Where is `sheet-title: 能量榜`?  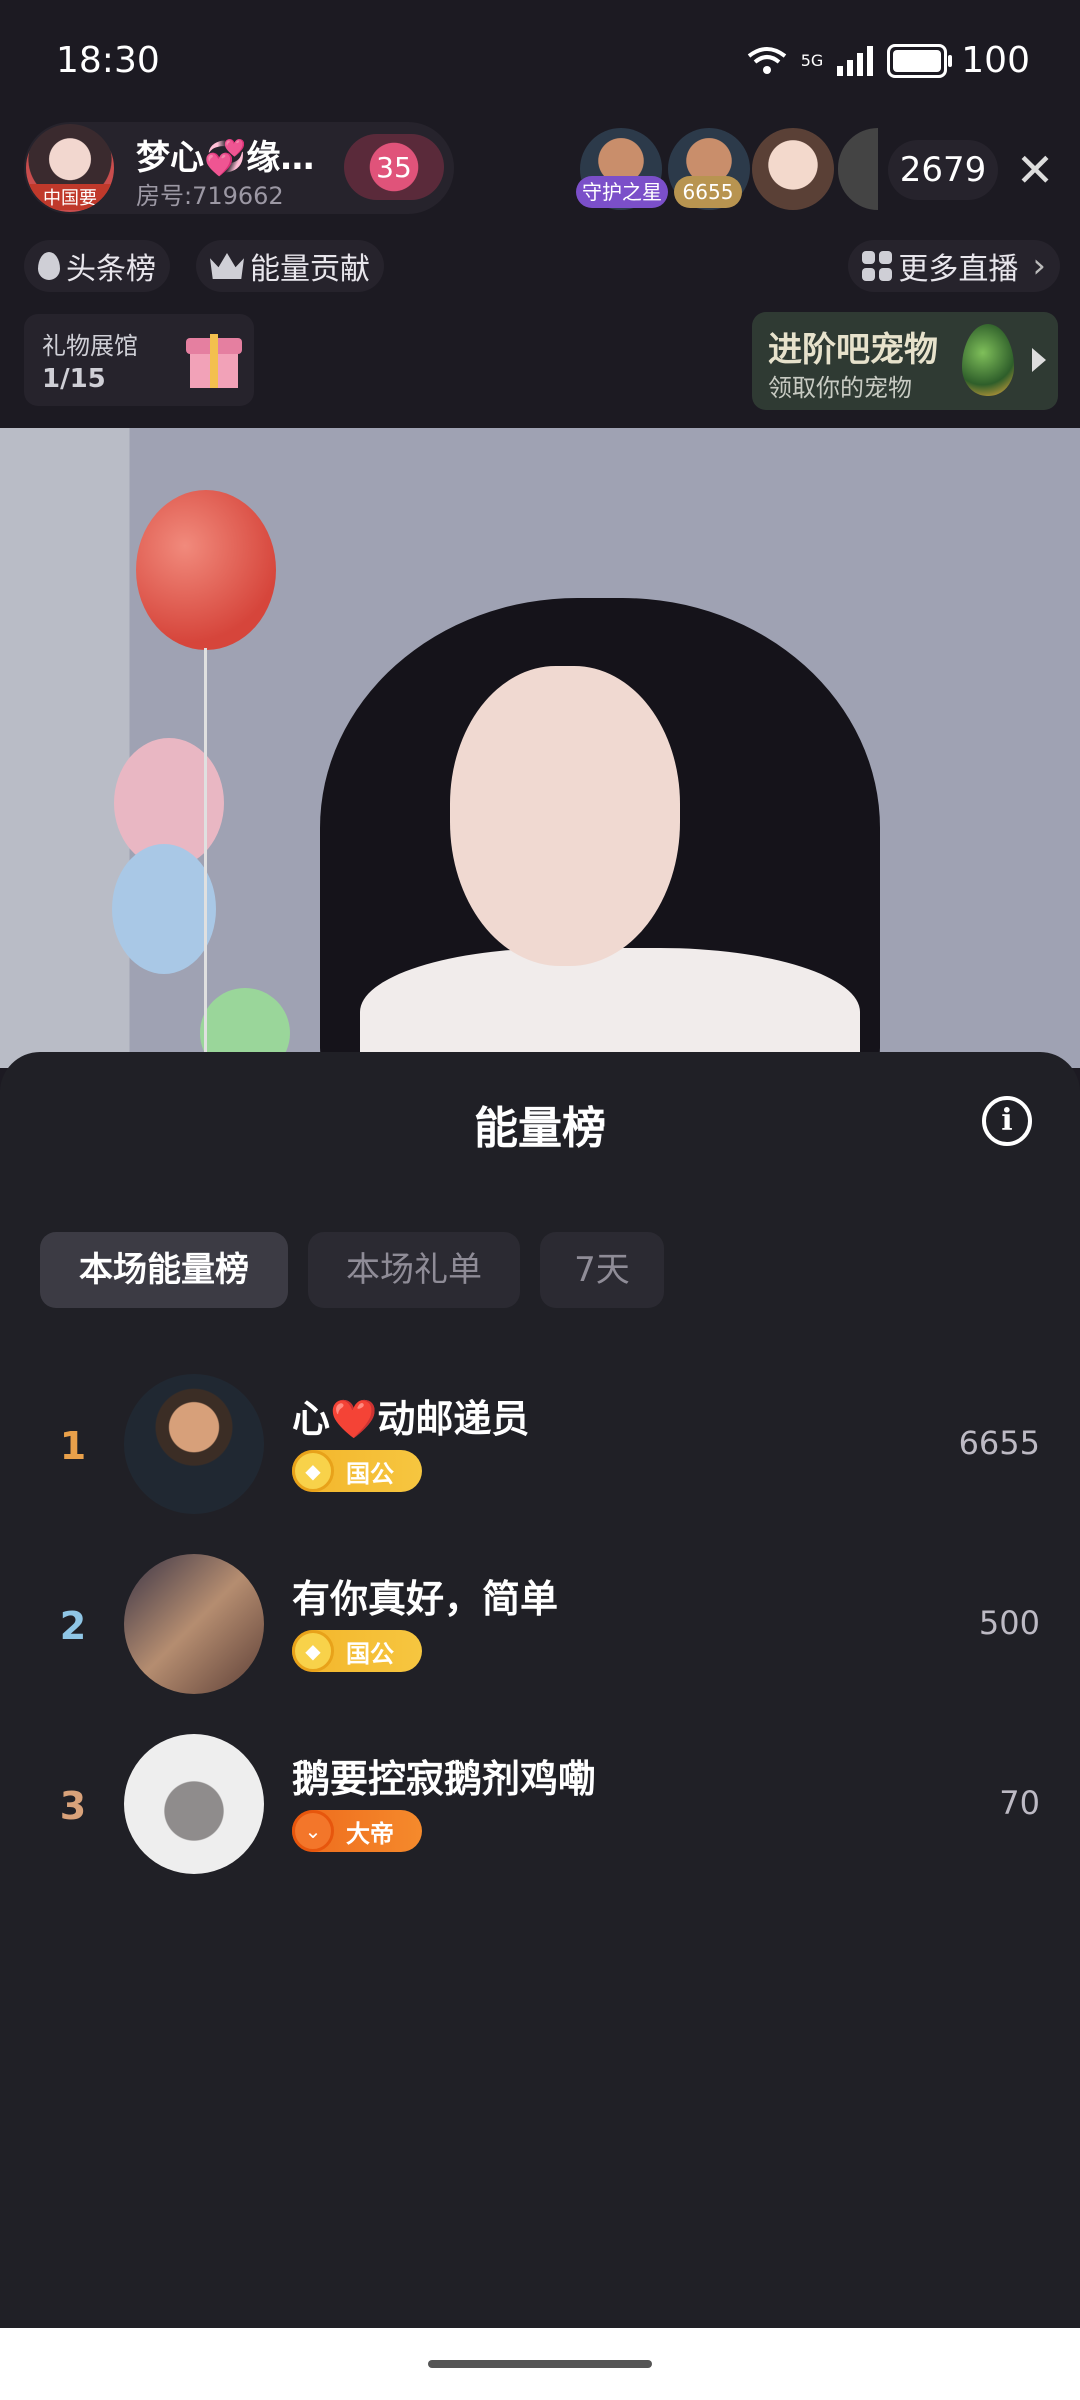 sheet-title: 能量榜 is located at coordinates (540, 1128).